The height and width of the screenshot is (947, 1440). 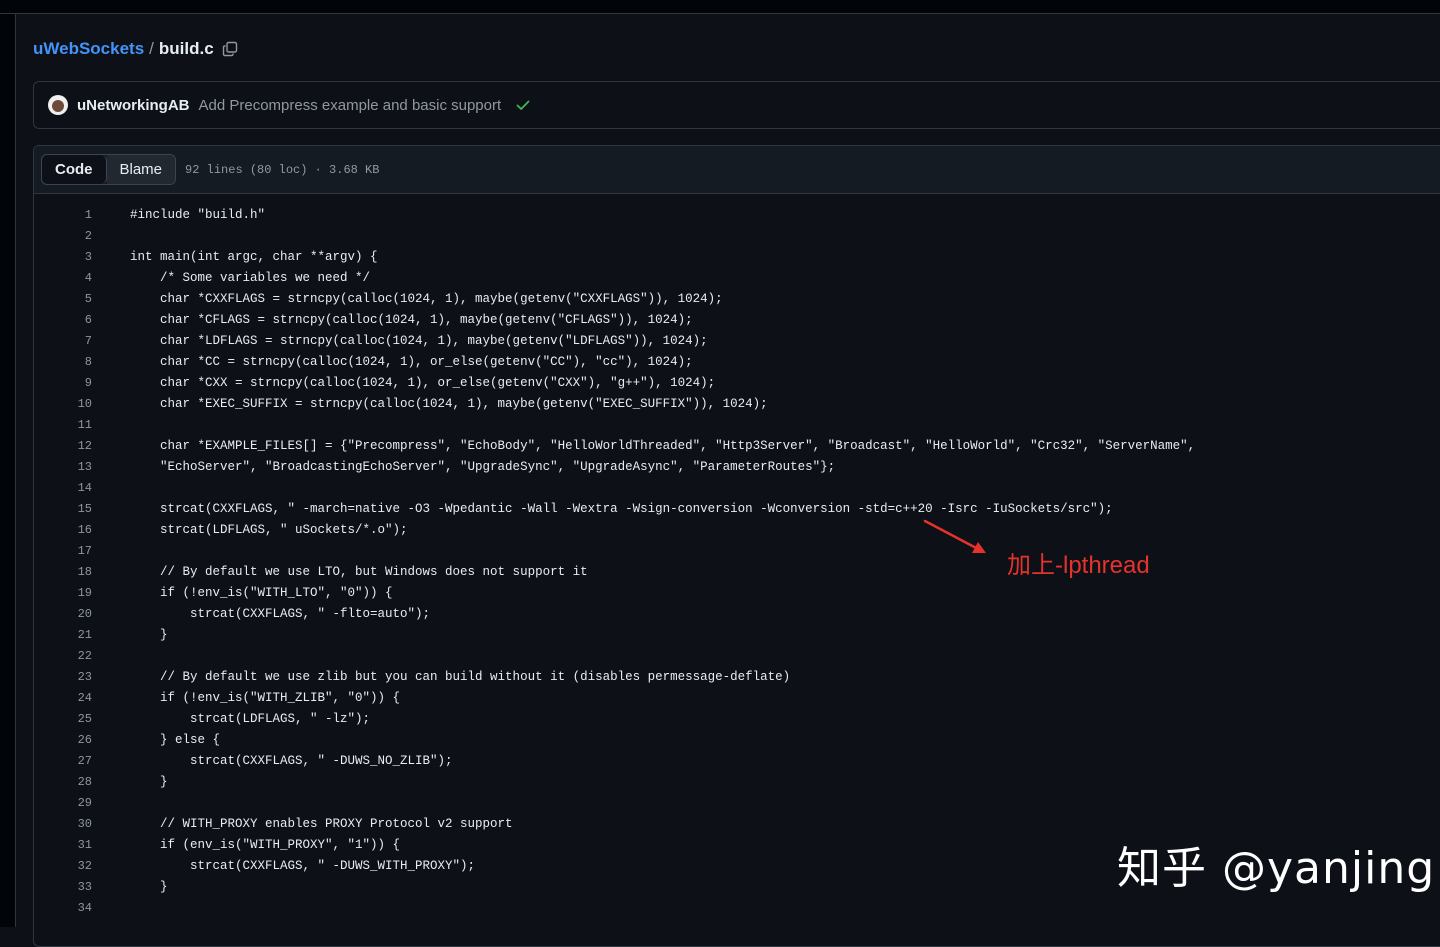 I want to click on code-text: strcat(LDFLAGS, " -lz");, so click(x=250, y=718).